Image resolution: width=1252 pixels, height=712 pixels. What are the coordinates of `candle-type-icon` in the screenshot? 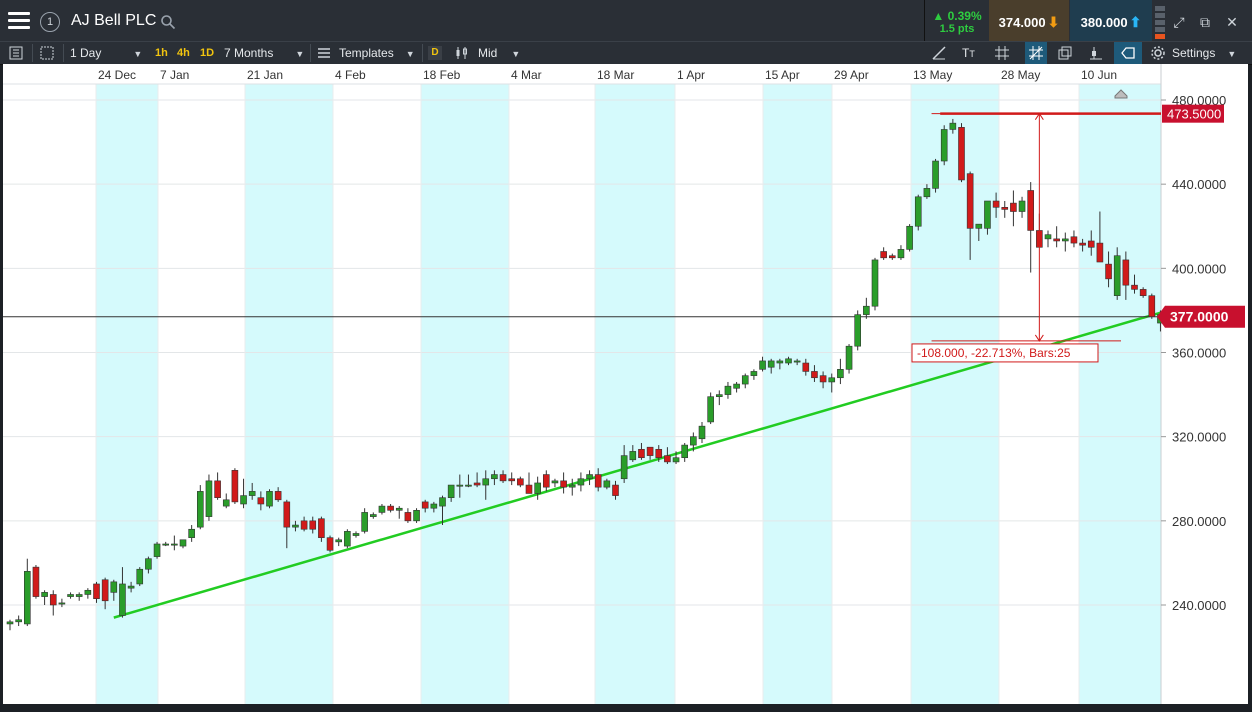 It's located at (462, 53).